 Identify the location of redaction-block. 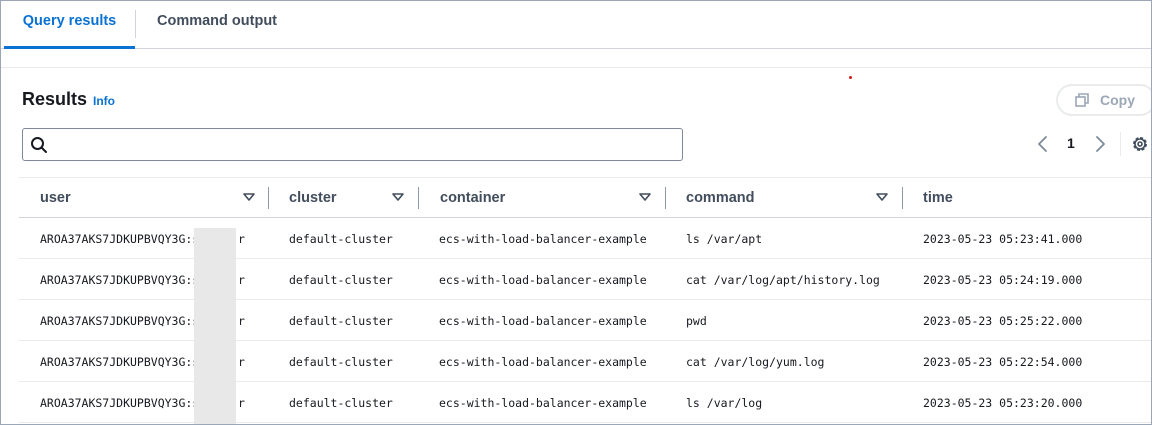
(215, 326).